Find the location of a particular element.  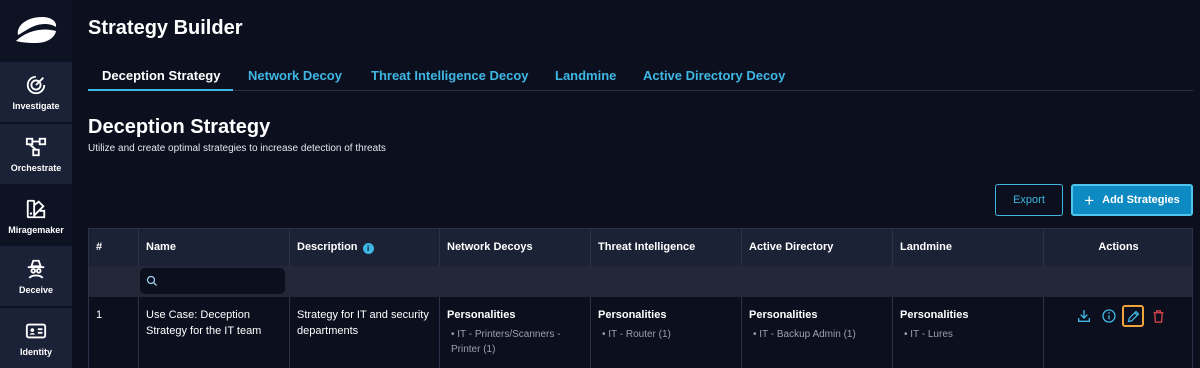

cell-list-item: • IT - Backup Admin (1) is located at coordinates (817, 334).